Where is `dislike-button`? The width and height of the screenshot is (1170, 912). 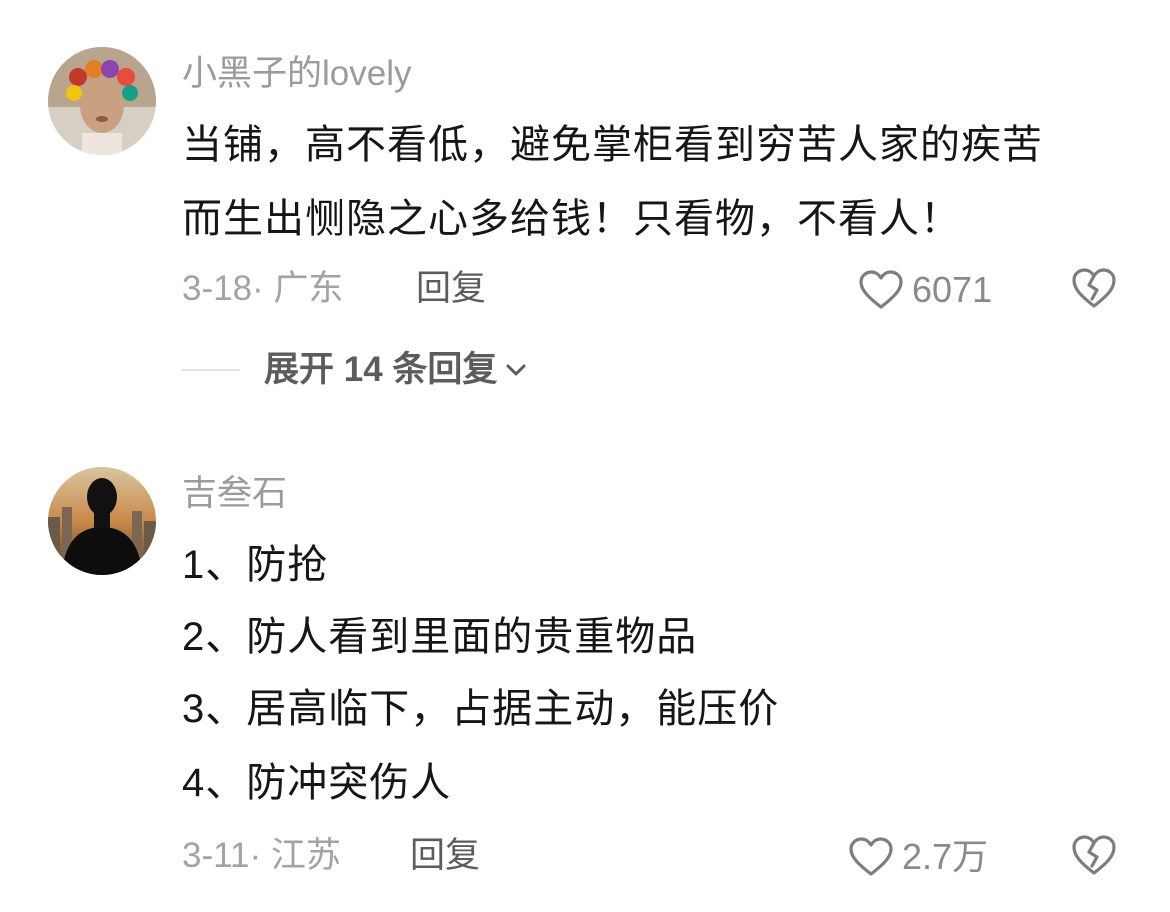 dislike-button is located at coordinates (1094, 855).